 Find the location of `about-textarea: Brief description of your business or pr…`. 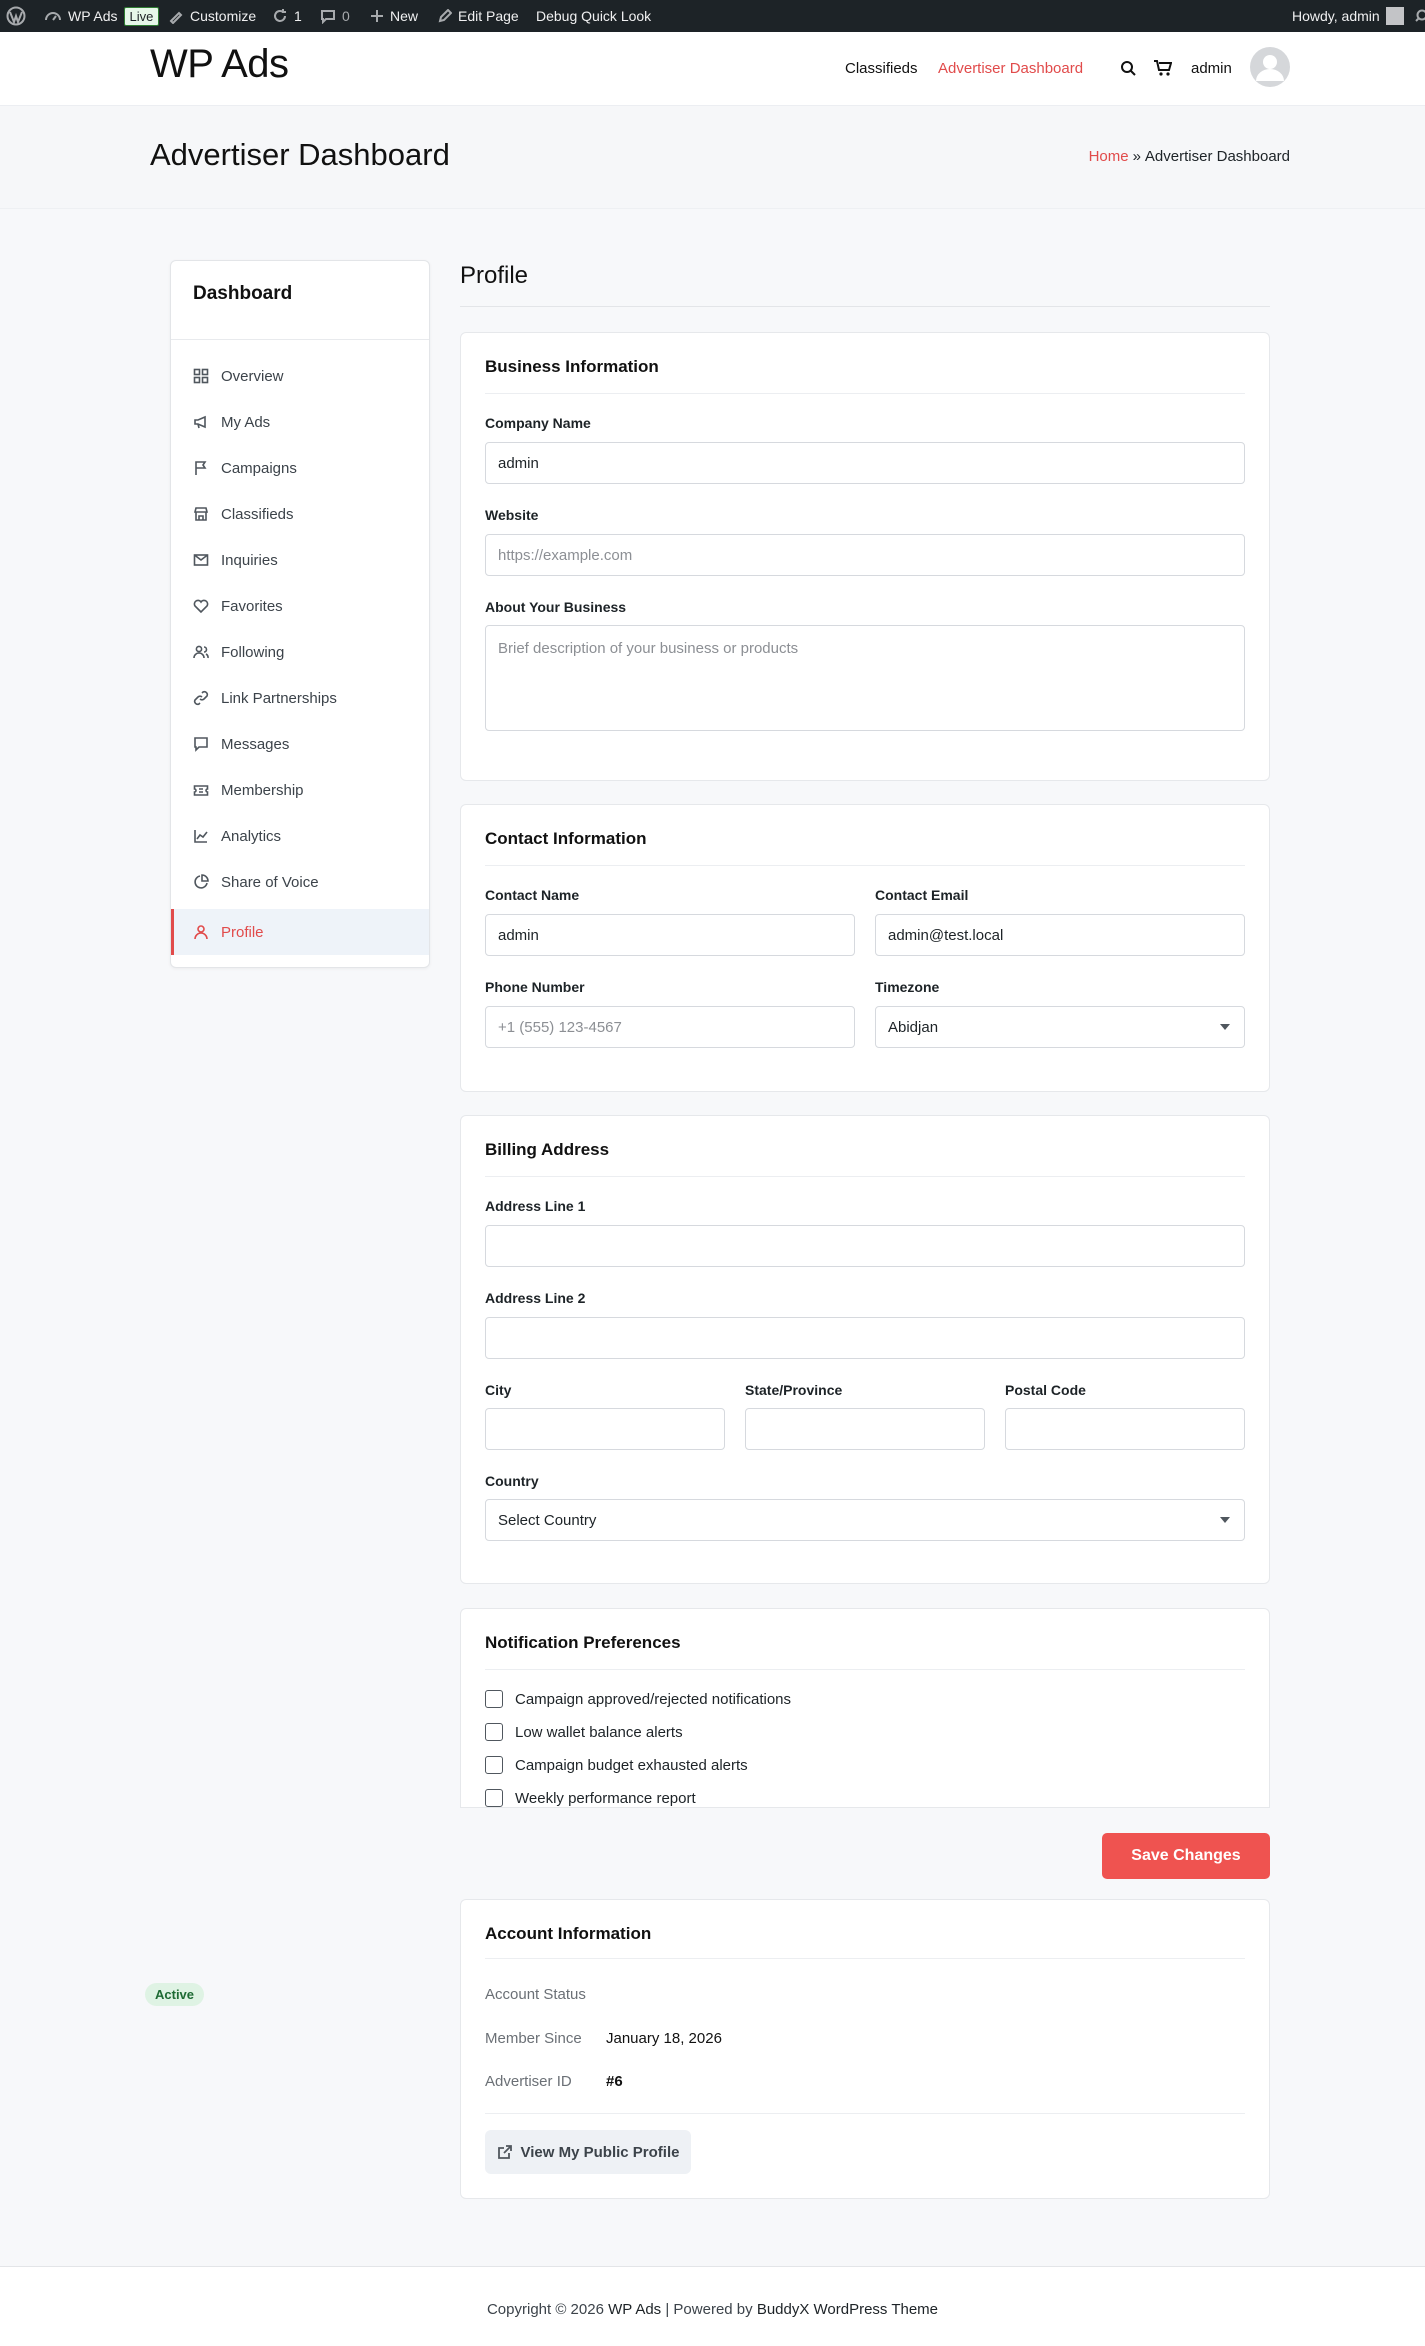

about-textarea: Brief description of your business or pr… is located at coordinates (865, 678).